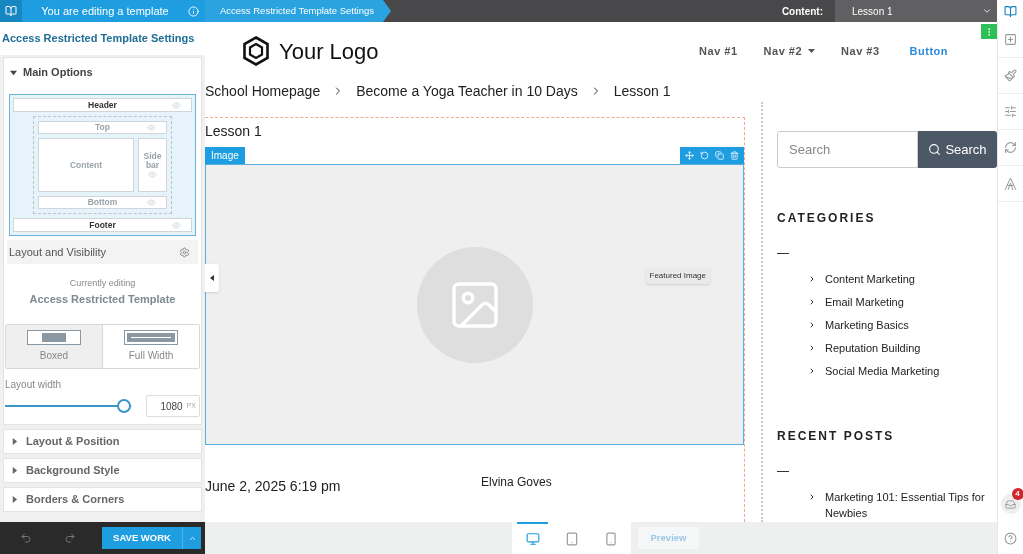 This screenshot has height=554, width=1023. I want to click on layout-area: Header, so click(102, 105).